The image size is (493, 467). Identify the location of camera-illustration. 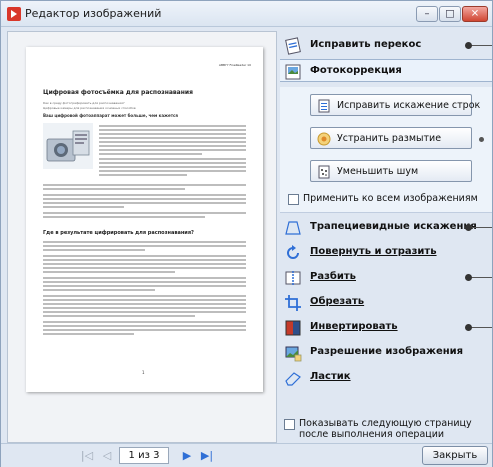
(68, 146).